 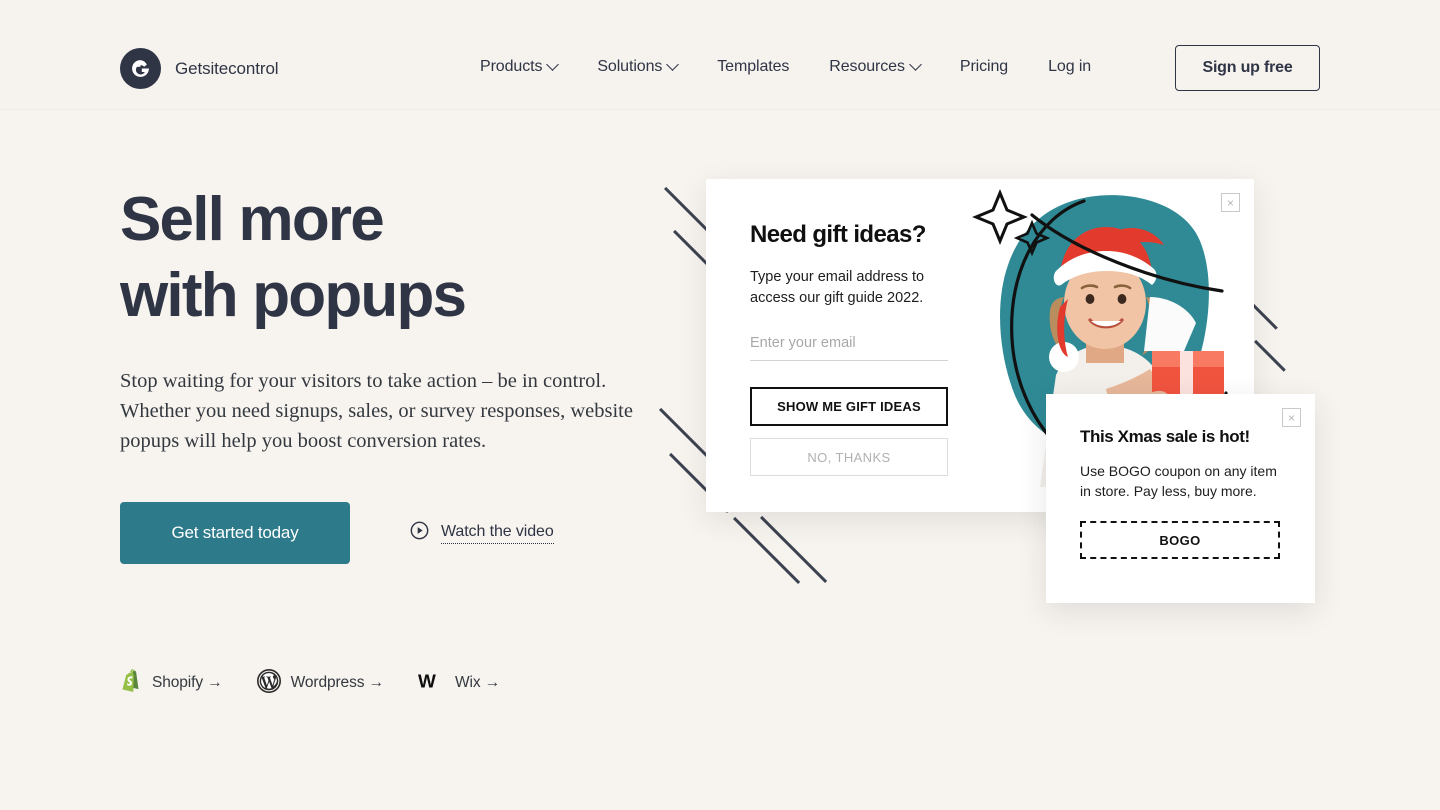 I want to click on wix-icon: W, so click(x=431, y=683).